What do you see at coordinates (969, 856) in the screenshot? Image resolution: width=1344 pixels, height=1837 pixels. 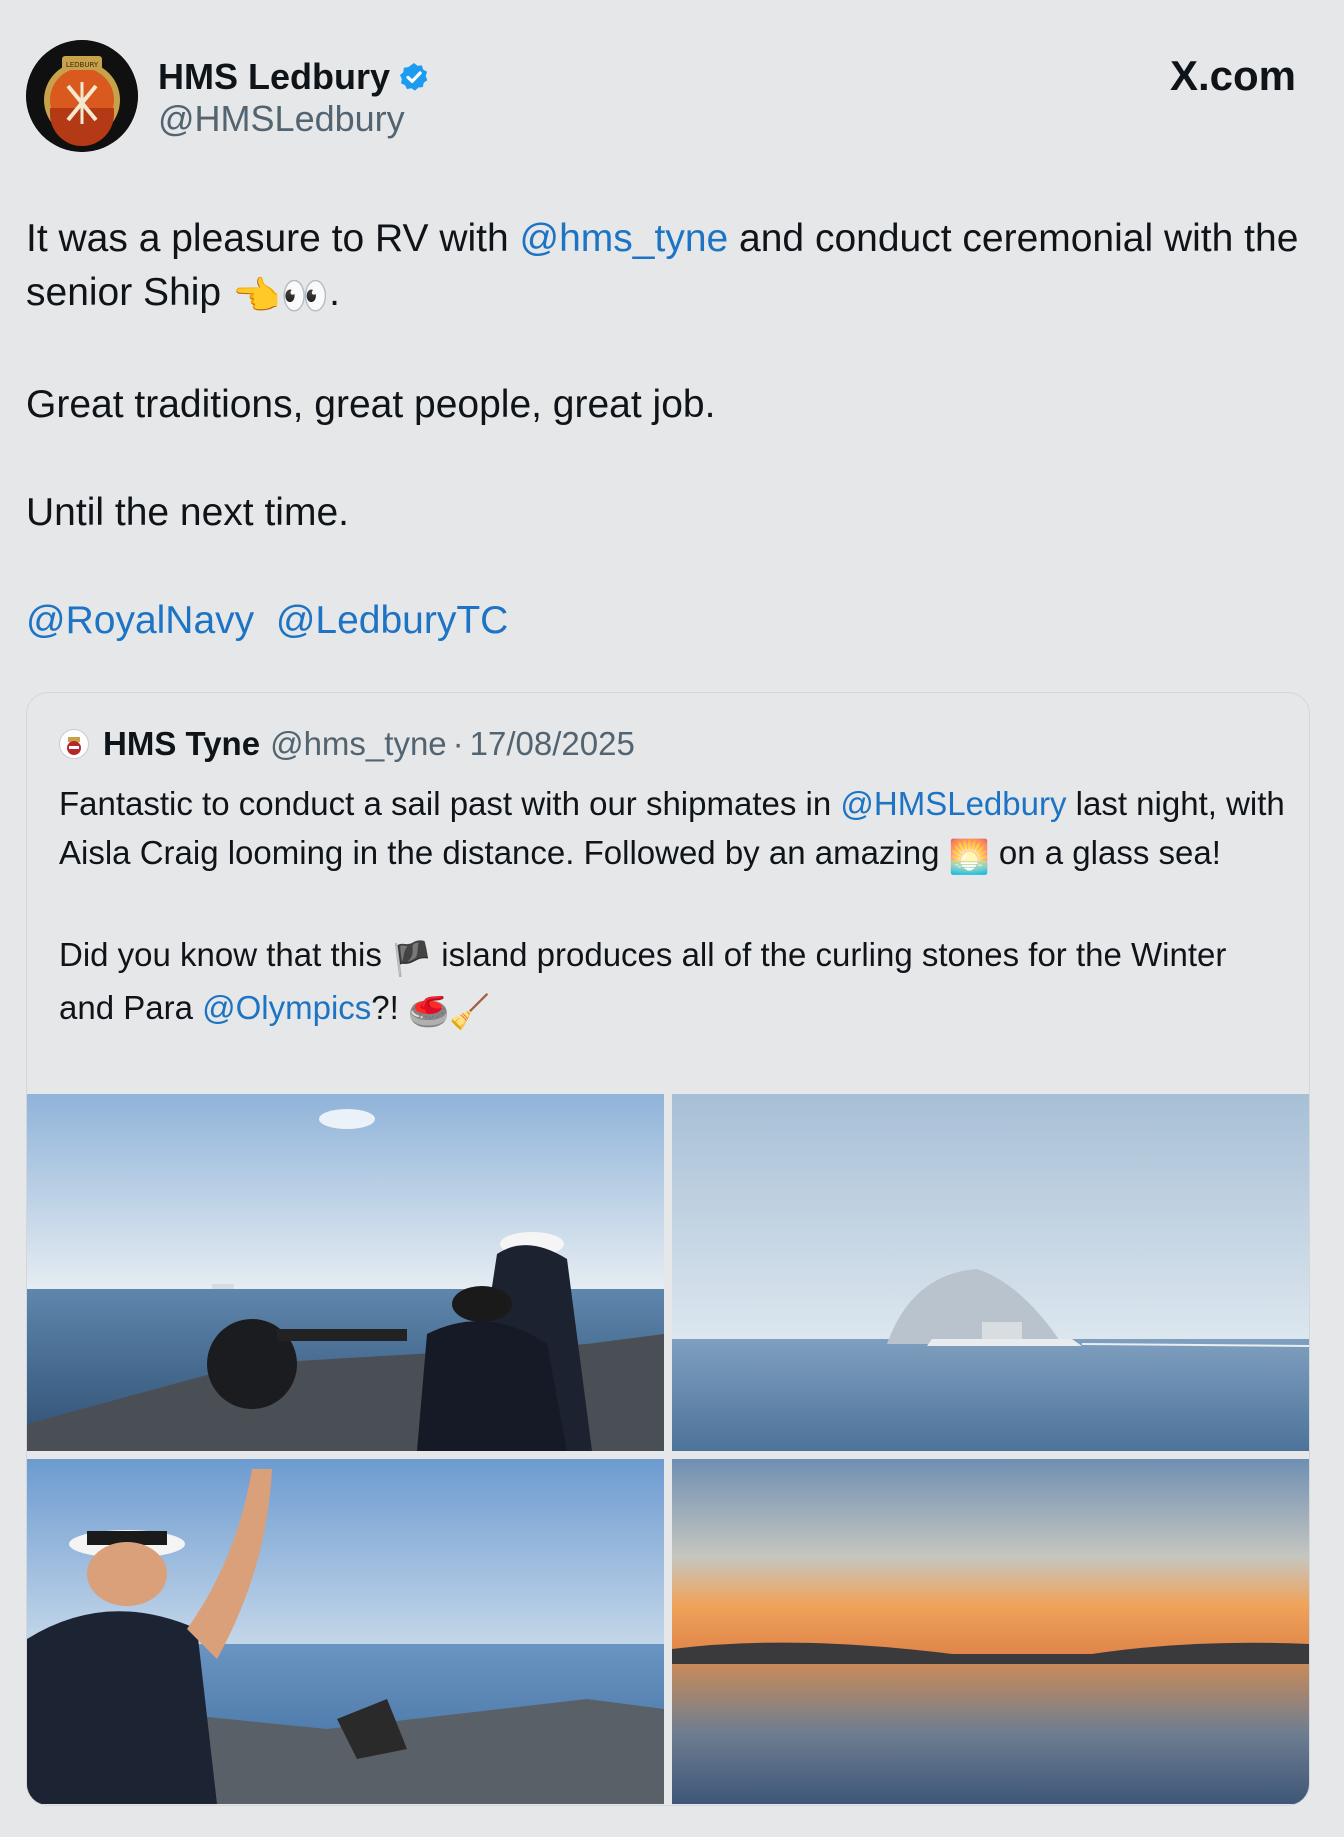 I see `sunrise-emoji: 🌅` at bounding box center [969, 856].